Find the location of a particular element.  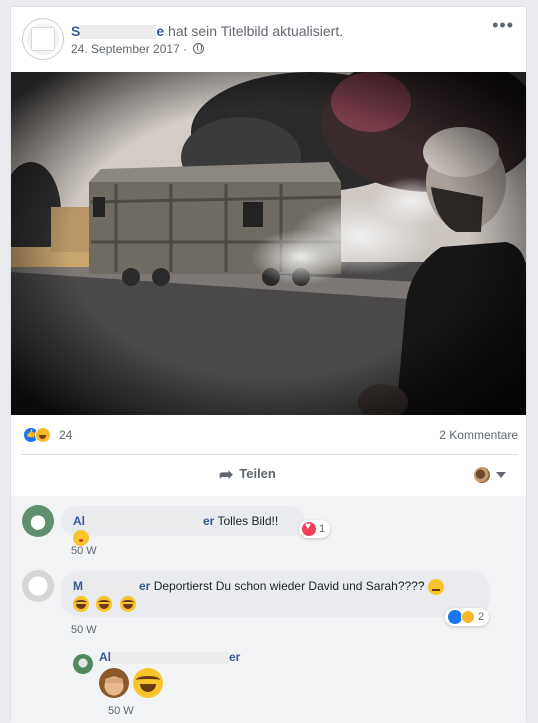

author-avatar is located at coordinates (43, 39).